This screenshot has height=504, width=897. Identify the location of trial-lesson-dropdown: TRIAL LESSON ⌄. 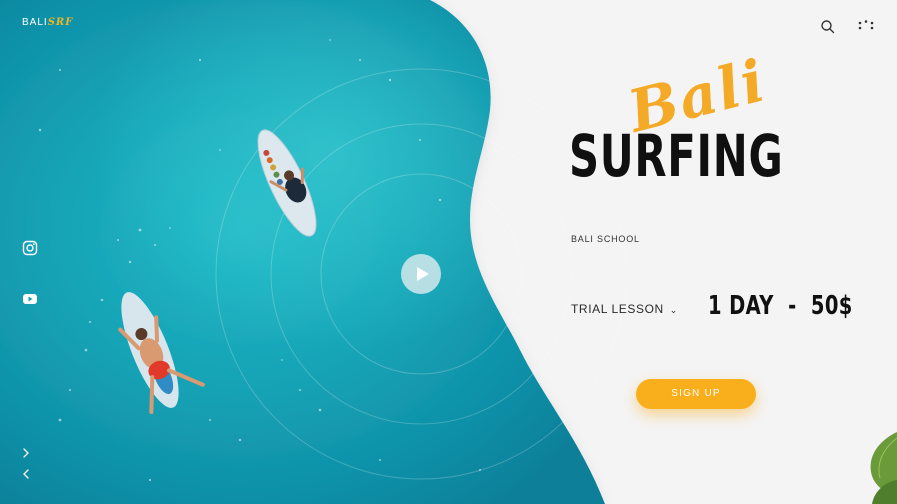
(624, 309).